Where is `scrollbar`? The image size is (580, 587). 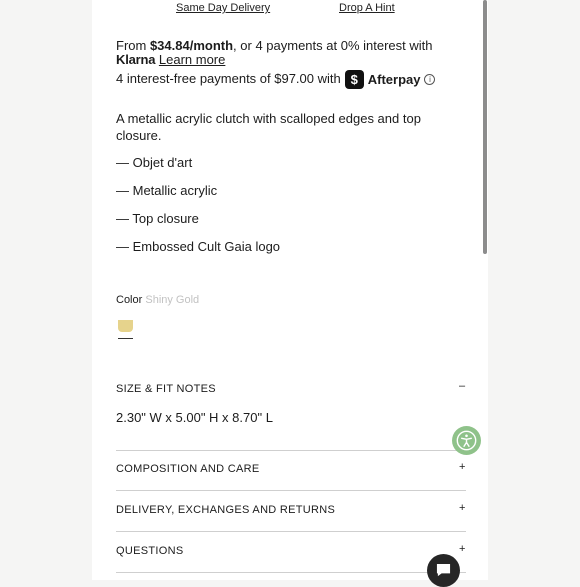
scrollbar is located at coordinates (485, 127).